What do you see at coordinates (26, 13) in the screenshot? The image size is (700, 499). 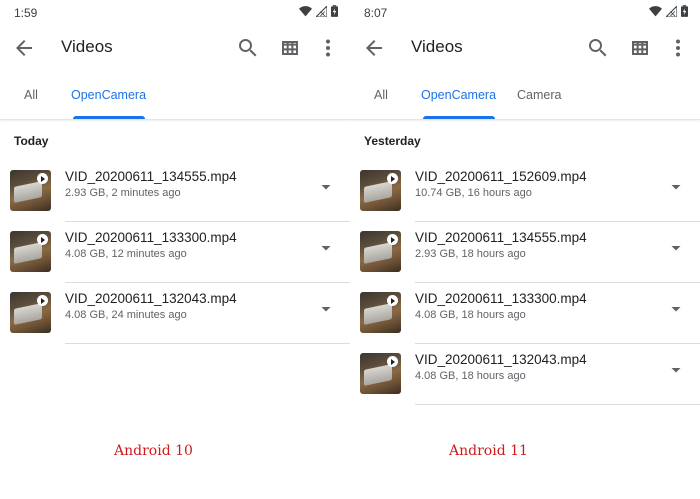 I see `status-time: 1:59` at bounding box center [26, 13].